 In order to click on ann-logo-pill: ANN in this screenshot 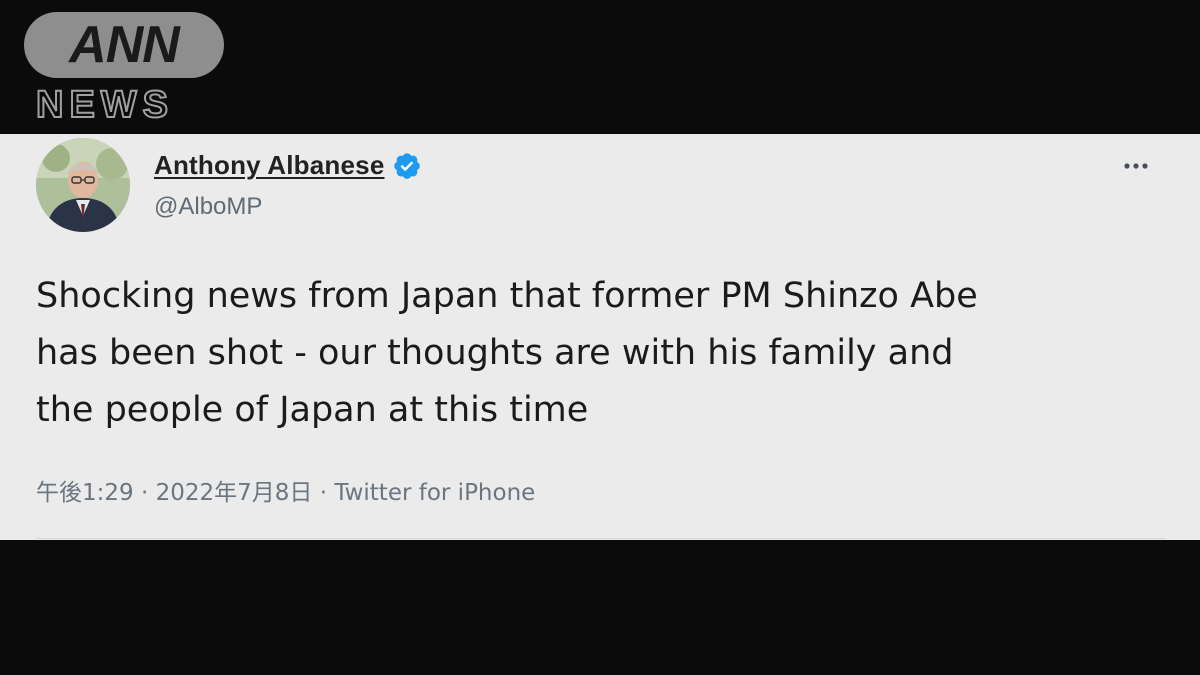, I will do `click(124, 45)`.